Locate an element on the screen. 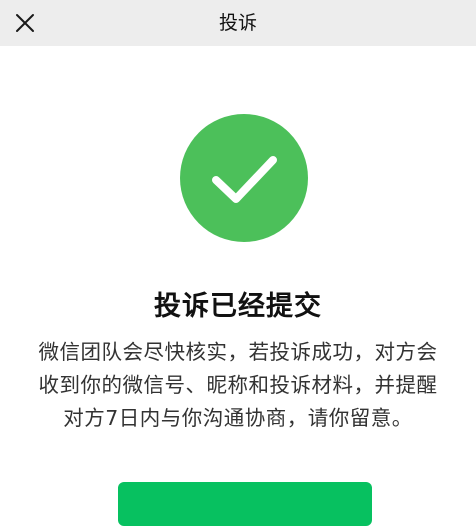 The height and width of the screenshot is (526, 476). description-line-2: 收到你的微信号、昵称和投诉材料，并提醒 is located at coordinates (238, 385).